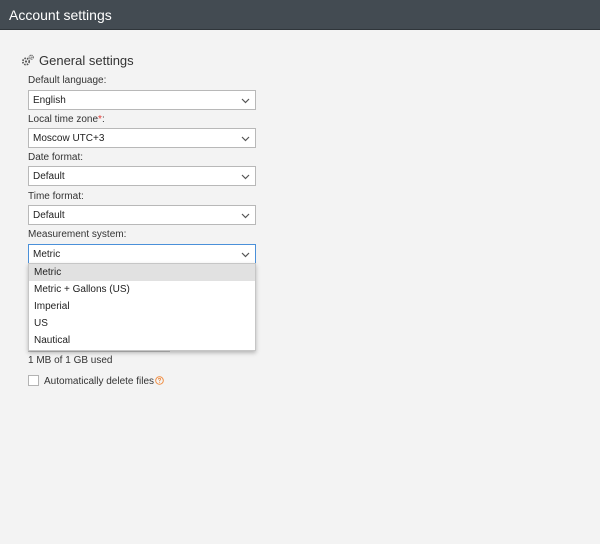 Image resolution: width=600 pixels, height=544 pixels. What do you see at coordinates (77, 234) in the screenshot?
I see `measurement-system-label: Measurement system:` at bounding box center [77, 234].